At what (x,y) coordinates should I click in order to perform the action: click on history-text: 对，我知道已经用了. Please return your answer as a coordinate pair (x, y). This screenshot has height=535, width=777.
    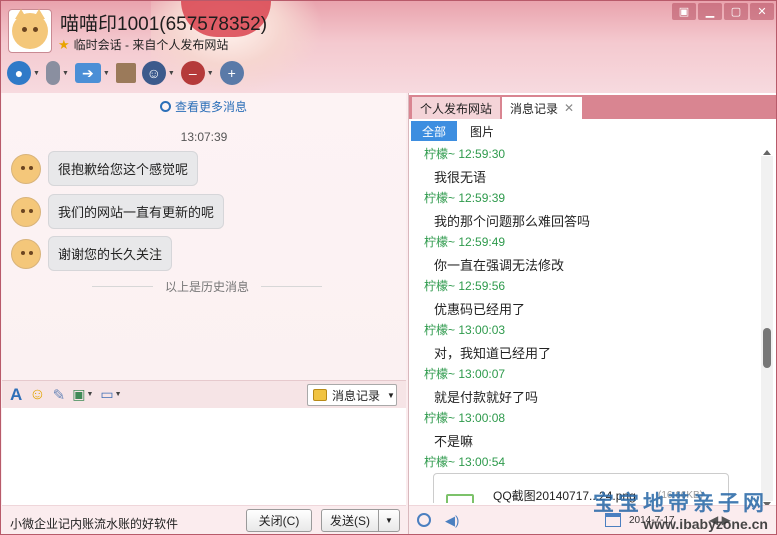
    Looking at the image, I should click on (493, 353).